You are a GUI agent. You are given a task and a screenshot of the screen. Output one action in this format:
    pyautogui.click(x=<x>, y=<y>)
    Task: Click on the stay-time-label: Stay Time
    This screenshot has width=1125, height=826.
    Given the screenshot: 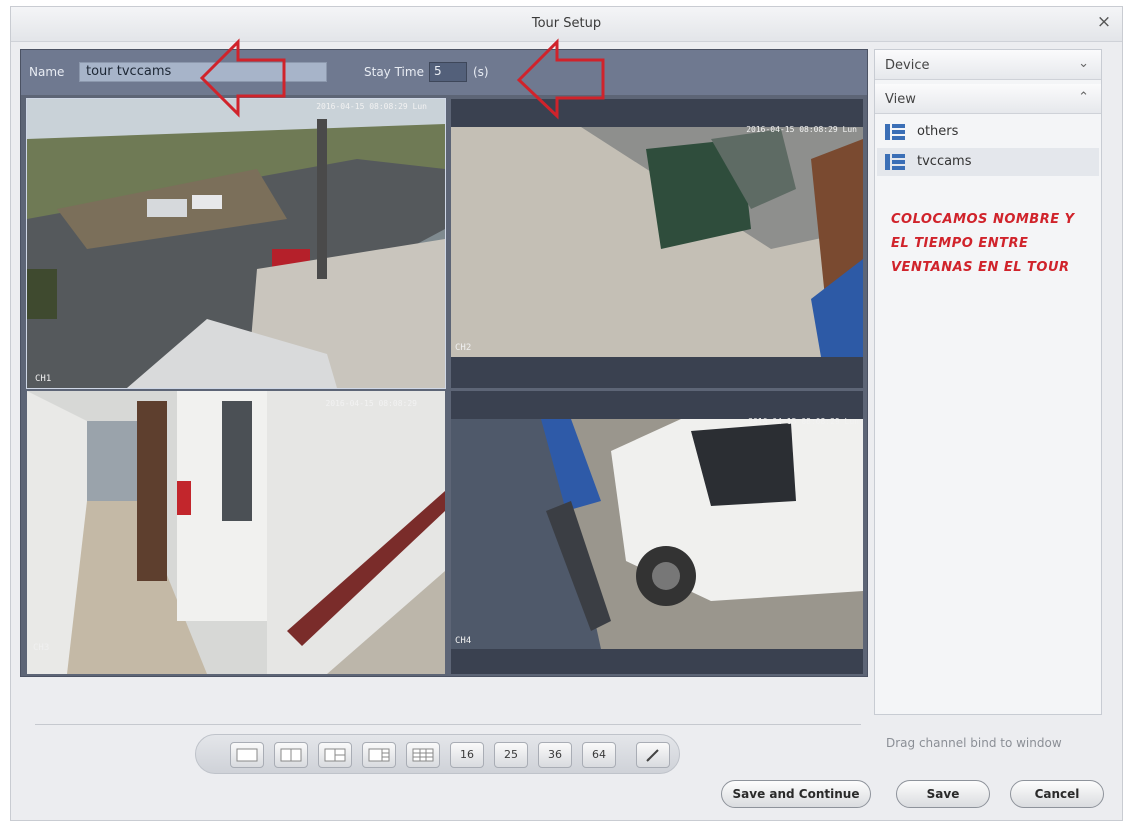 What is the action you would take?
    pyautogui.click(x=394, y=72)
    